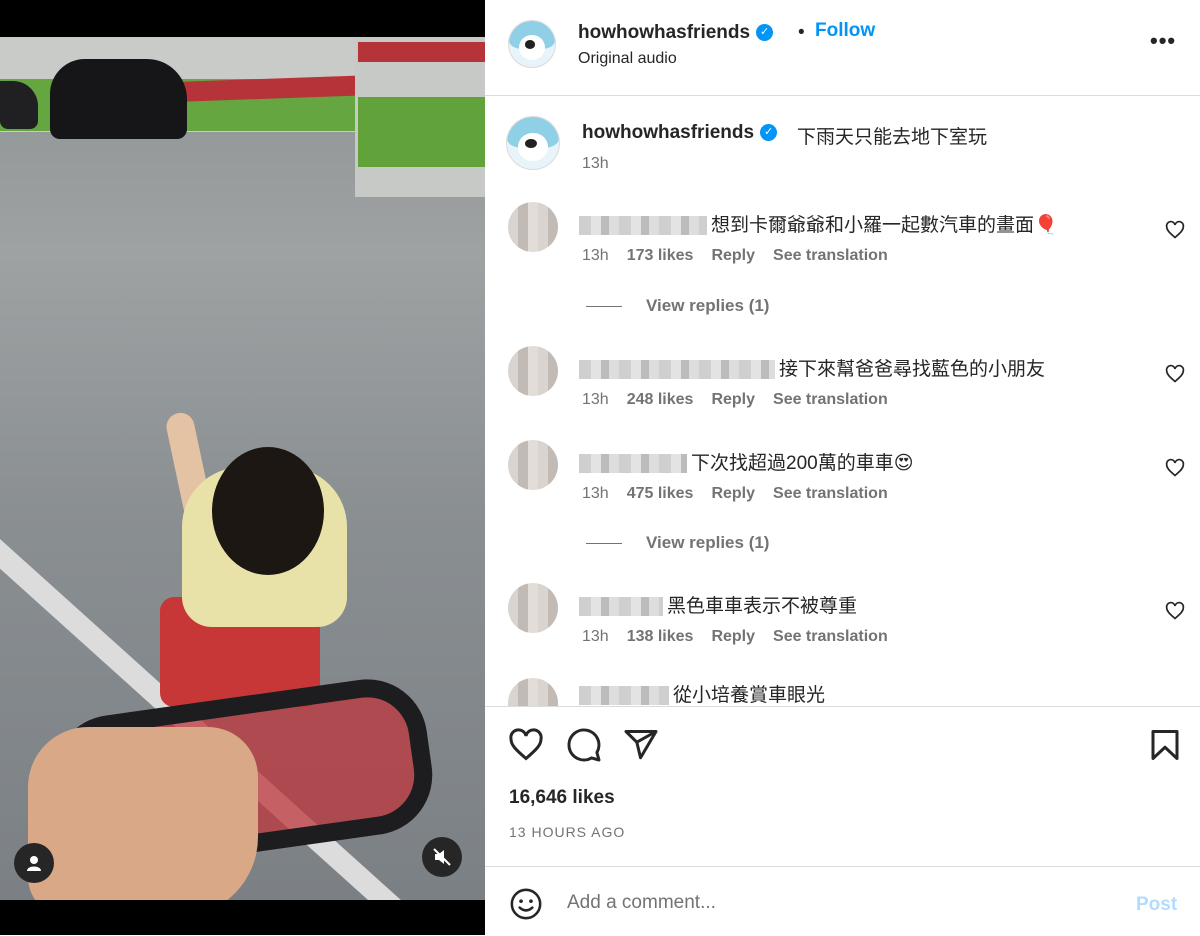  I want to click on comment-text: 從小培養賞車眼光, so click(749, 695).